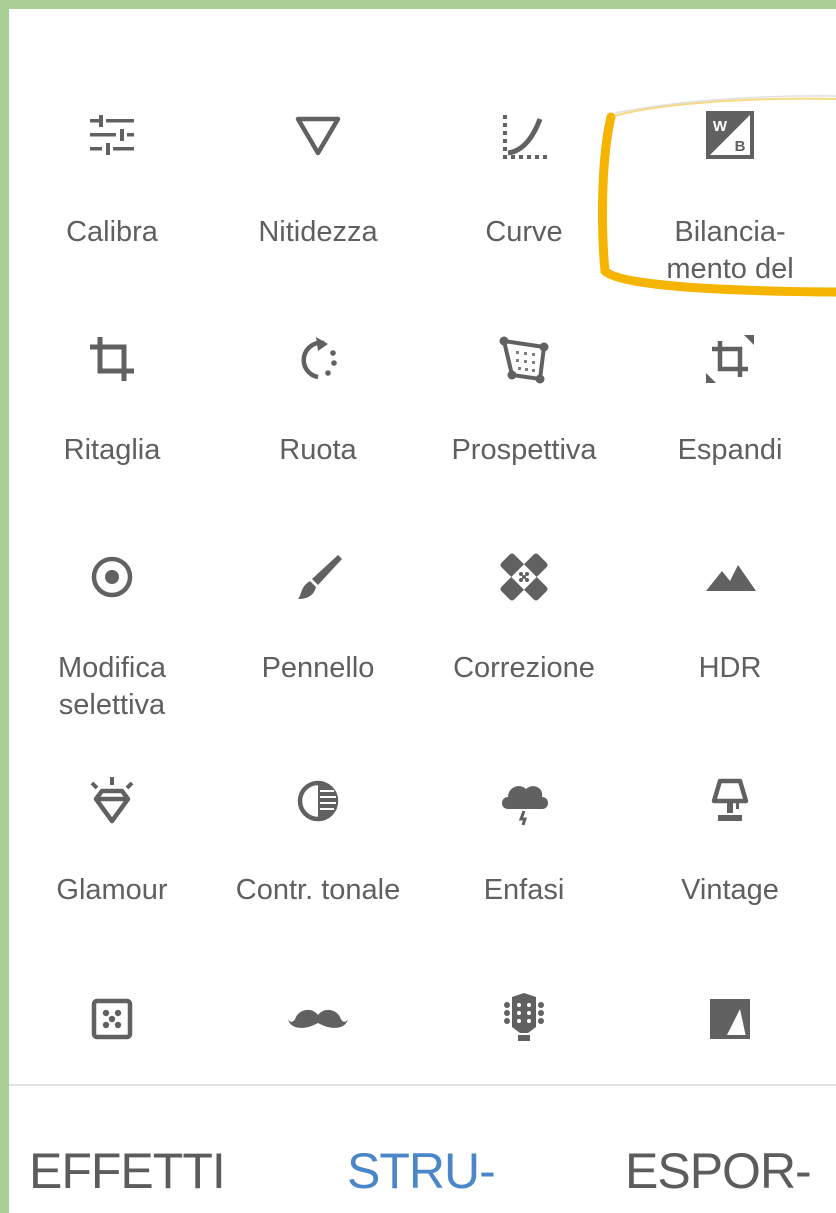  I want to click on healing-icon, so click(524, 577).